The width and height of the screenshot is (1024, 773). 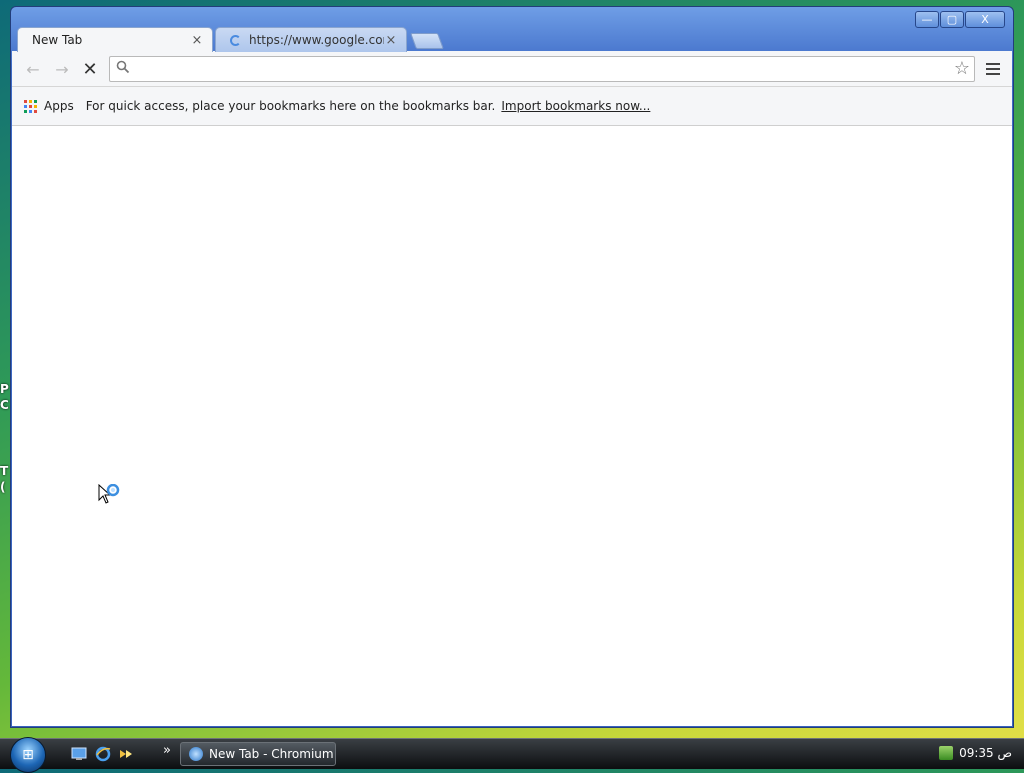 What do you see at coordinates (110, 497) in the screenshot?
I see `busy-cursor-icon` at bounding box center [110, 497].